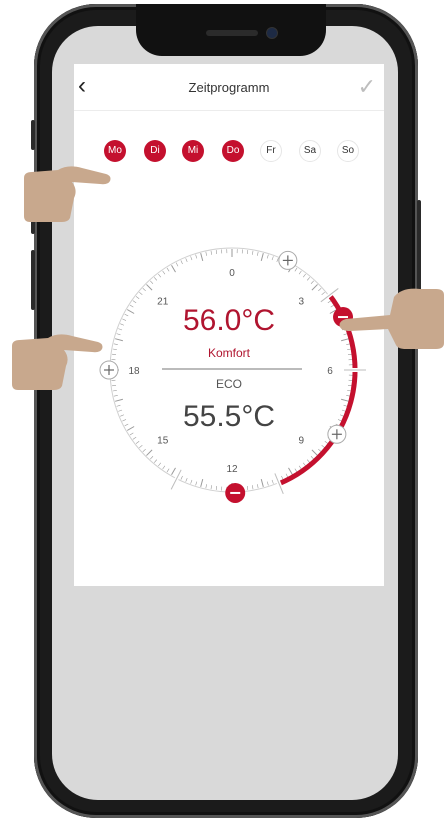 The height and width of the screenshot is (822, 446). Describe the element at coordinates (230, 371) in the screenshot. I see `dial-hour-labels: 036912151821` at that location.